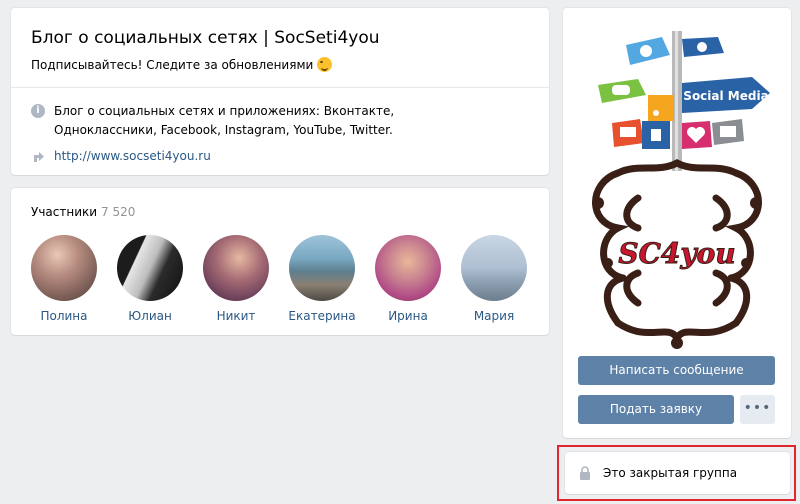 This screenshot has width=800, height=504. What do you see at coordinates (118, 212) in the screenshot?
I see `members-count: 7 520` at bounding box center [118, 212].